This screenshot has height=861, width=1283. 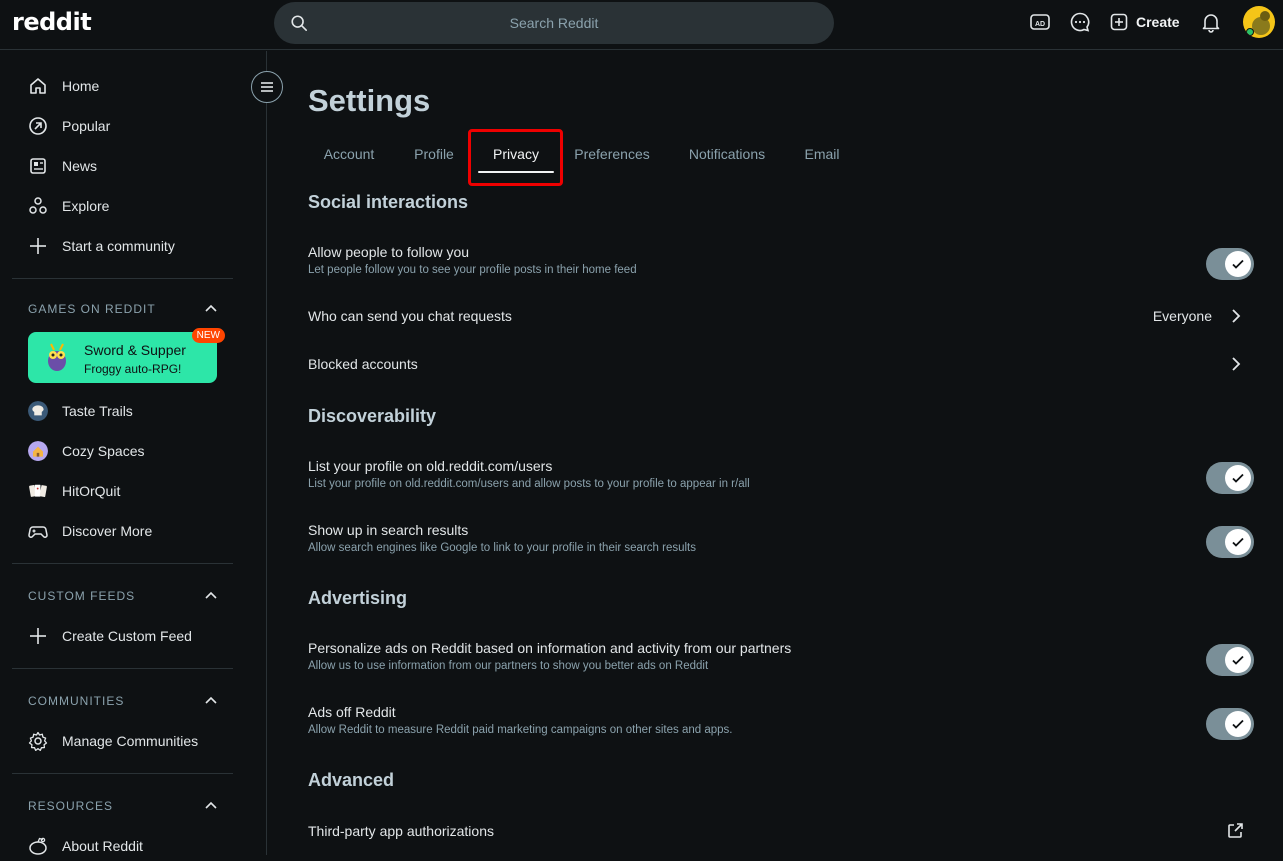 I want to click on game-taste-trails-label: Taste Trails, so click(x=97, y=411).